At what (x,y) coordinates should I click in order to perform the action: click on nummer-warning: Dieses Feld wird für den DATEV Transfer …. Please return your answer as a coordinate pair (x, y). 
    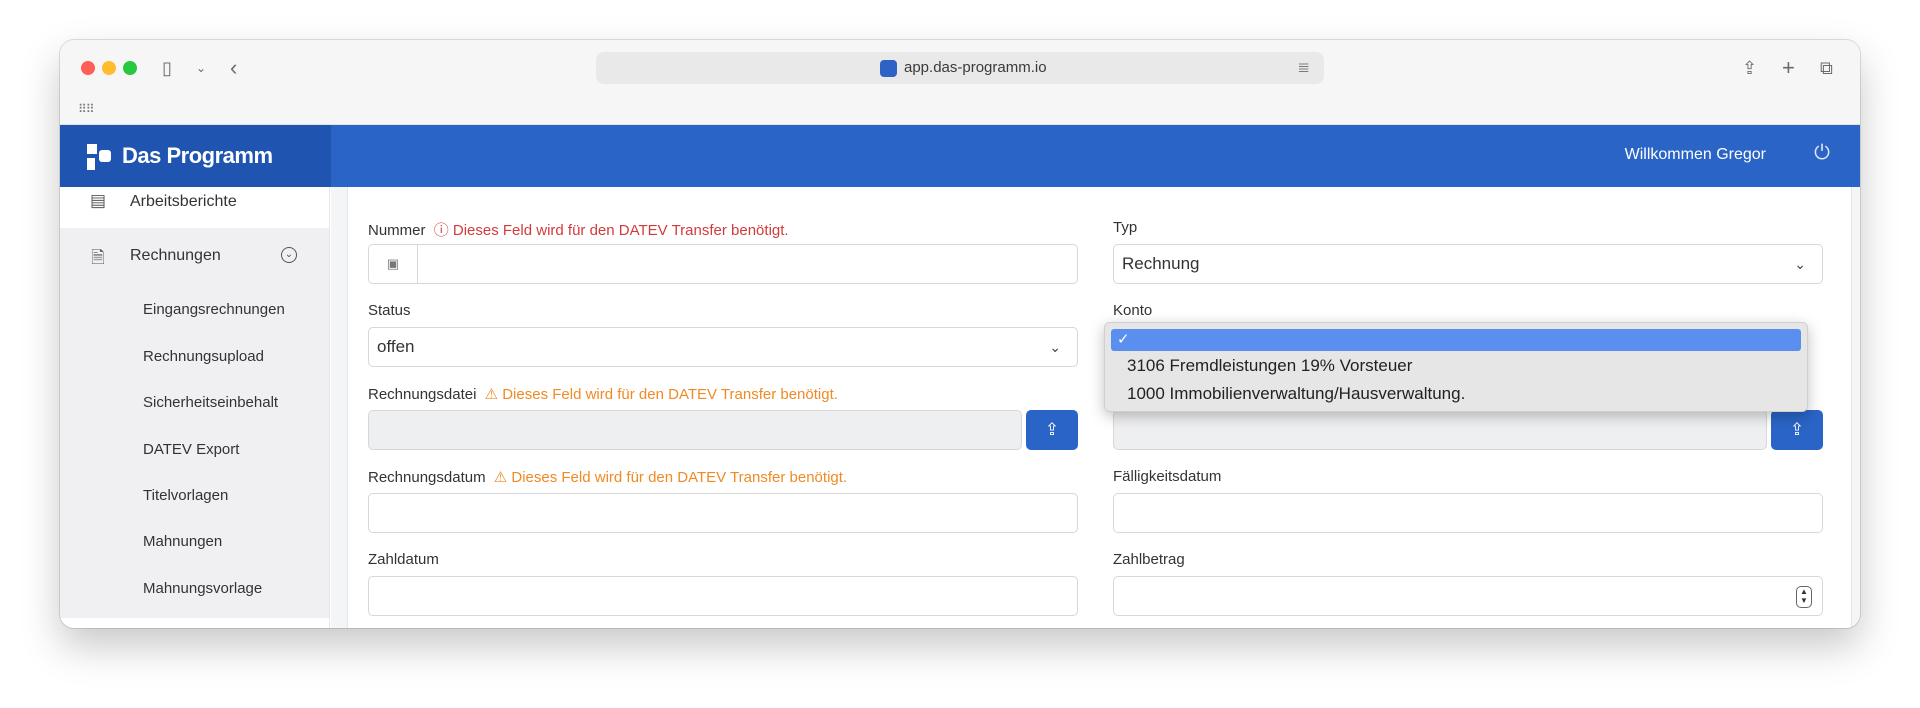
    Looking at the image, I should click on (620, 230).